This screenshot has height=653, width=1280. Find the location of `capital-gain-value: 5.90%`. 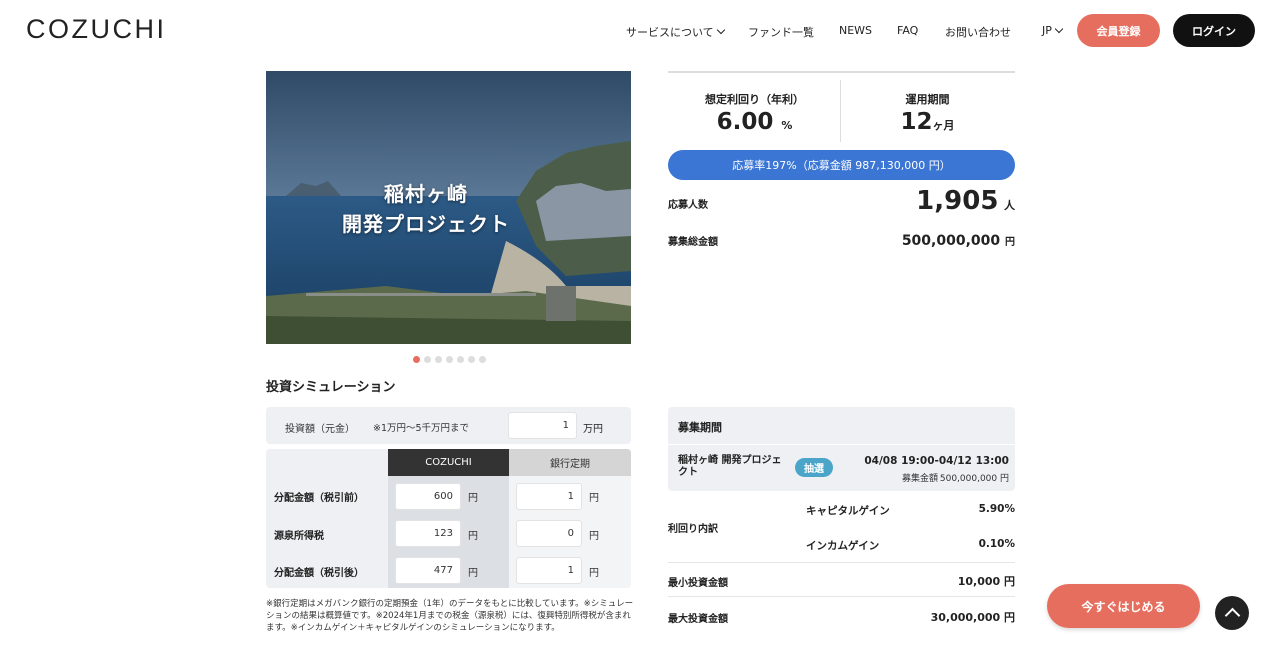

capital-gain-value: 5.90% is located at coordinates (996, 509).